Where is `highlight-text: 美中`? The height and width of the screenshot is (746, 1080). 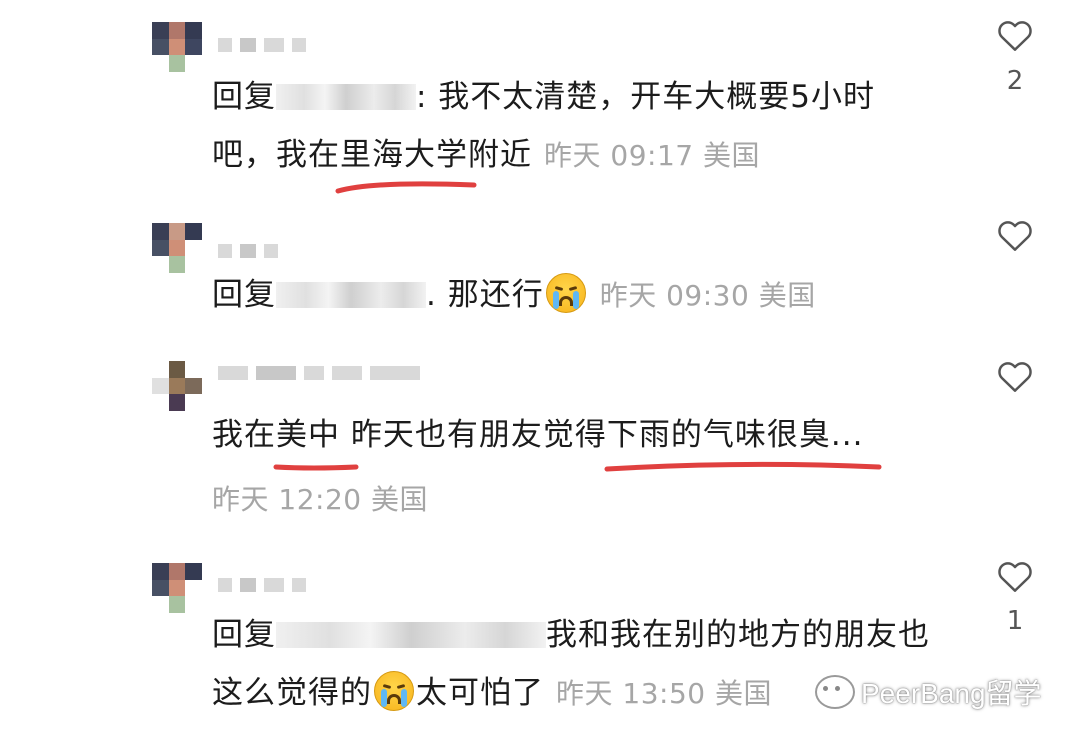
highlight-text: 美中 is located at coordinates (316, 444).